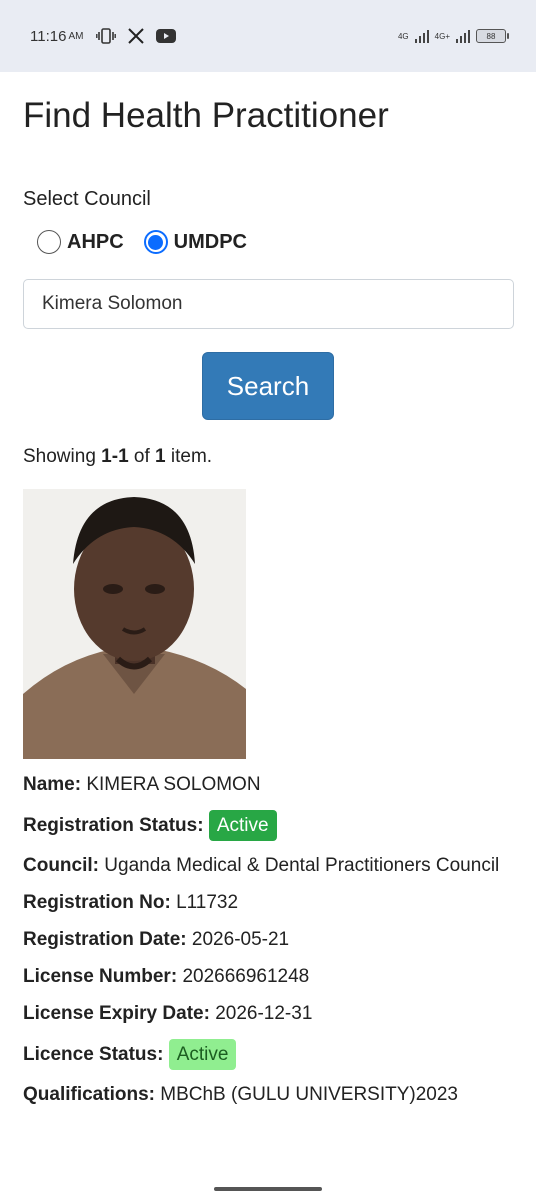  Describe the element at coordinates (166, 36) in the screenshot. I see `youtube-icon` at that location.